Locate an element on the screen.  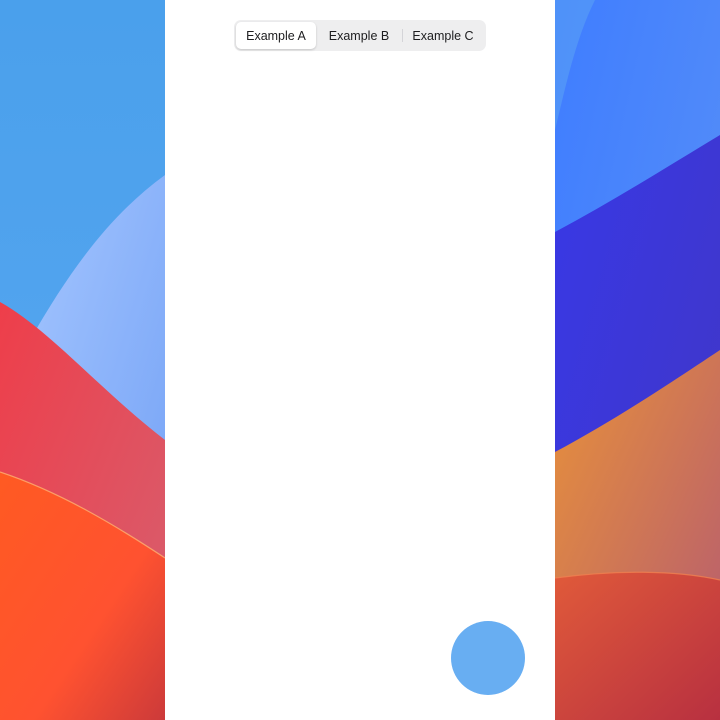
segment-example-b: Example B is located at coordinates (359, 35).